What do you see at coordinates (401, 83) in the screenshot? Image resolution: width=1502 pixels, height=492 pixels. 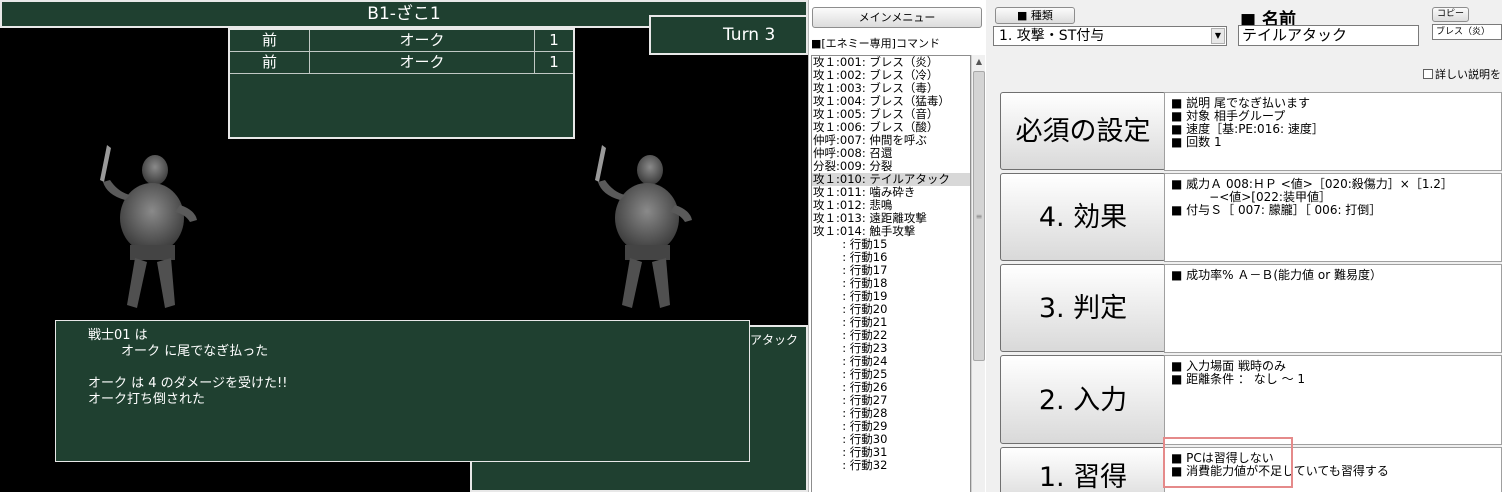 I see `enemy-list-panel: 前 オーク 1 前 オーク 1` at bounding box center [401, 83].